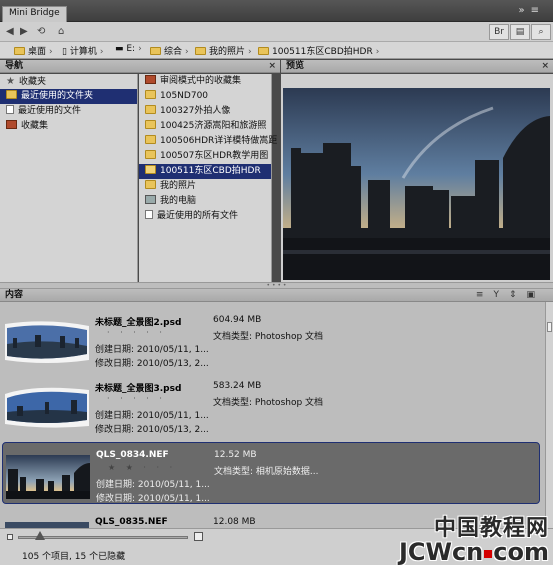 Image resolution: width=553 pixels, height=565 pixels. What do you see at coordinates (541, 32) in the screenshot?
I see `search-icon: ⌕` at bounding box center [541, 32].